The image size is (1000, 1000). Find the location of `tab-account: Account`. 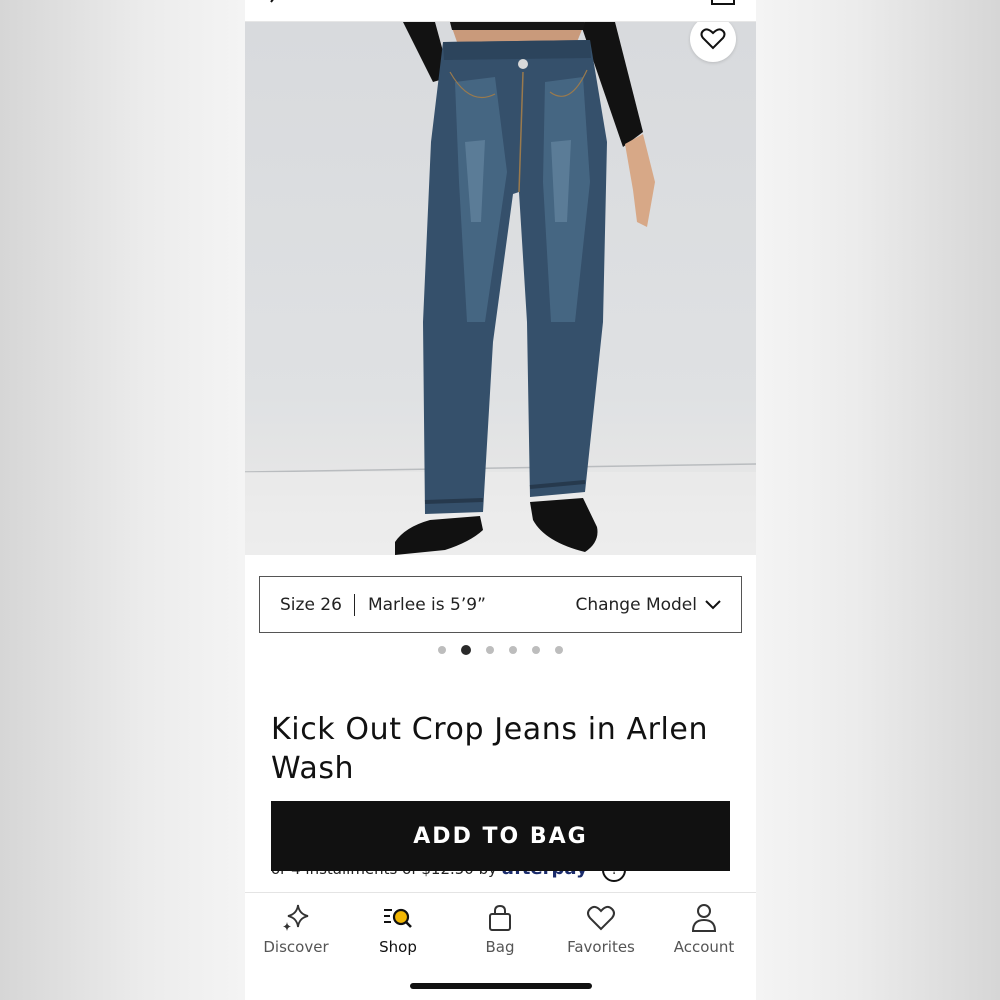

tab-account: Account is located at coordinates (704, 933).